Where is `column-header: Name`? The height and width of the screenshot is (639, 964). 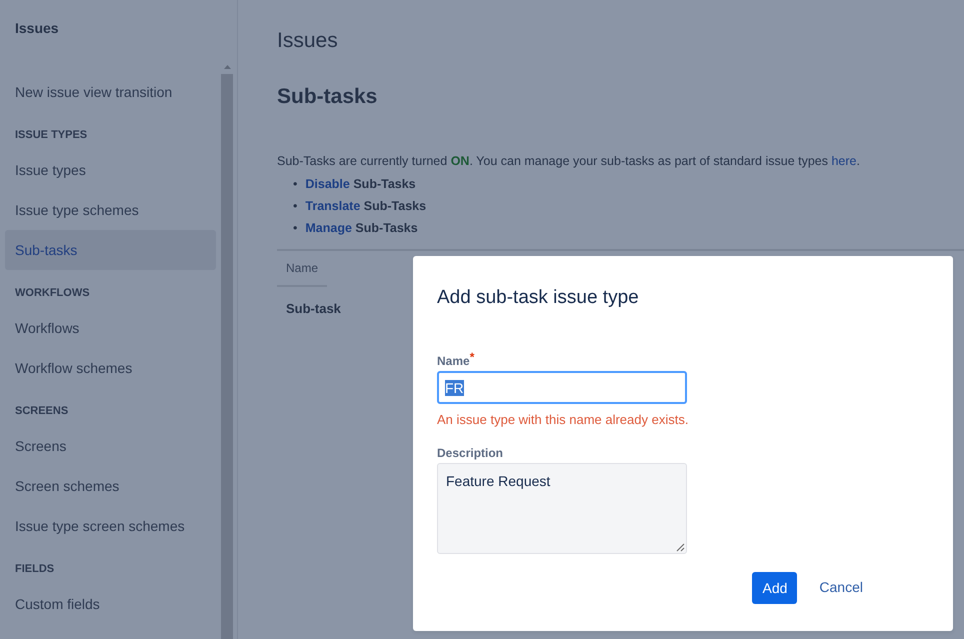 column-header: Name is located at coordinates (302, 268).